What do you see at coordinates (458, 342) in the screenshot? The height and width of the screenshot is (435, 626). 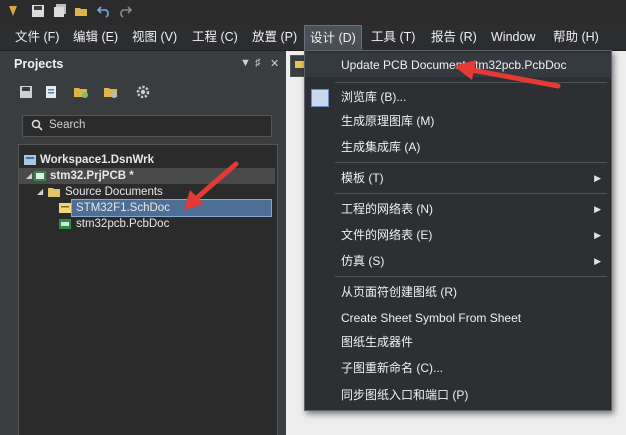 I see `menu-sheet-to-component: 图纸生成器件` at bounding box center [458, 342].